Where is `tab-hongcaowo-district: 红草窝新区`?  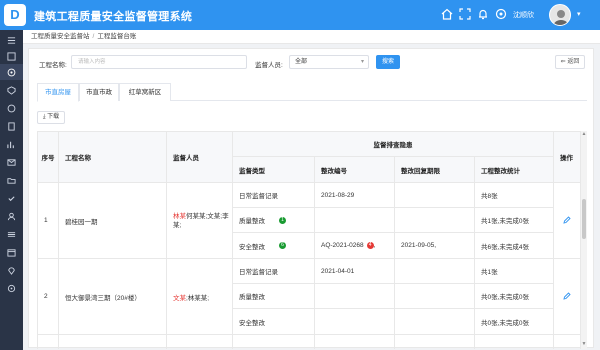 tab-hongcaowo-district: 红草窝新区 is located at coordinates (145, 92).